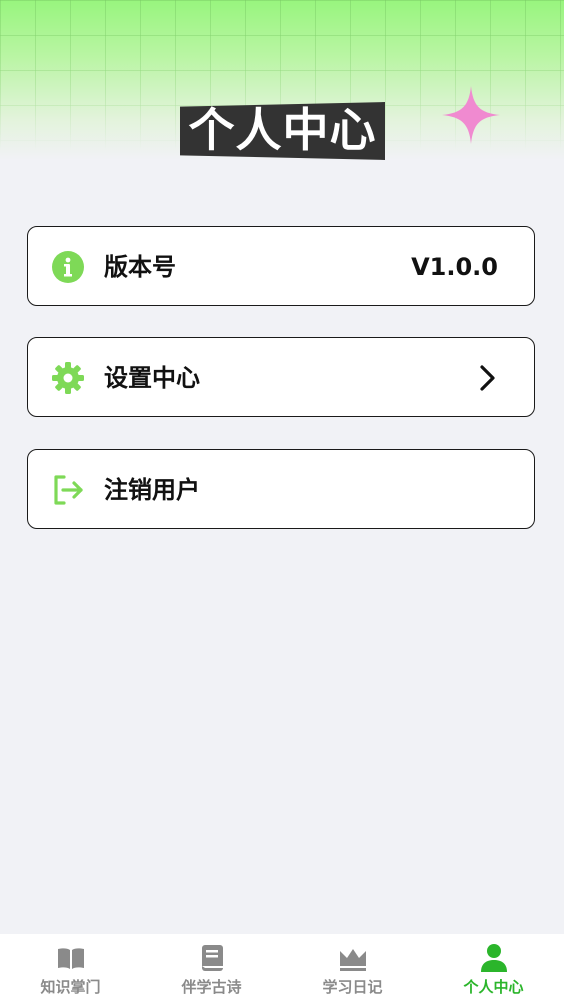 Image resolution: width=564 pixels, height=1004 pixels. I want to click on person-icon, so click(493, 958).